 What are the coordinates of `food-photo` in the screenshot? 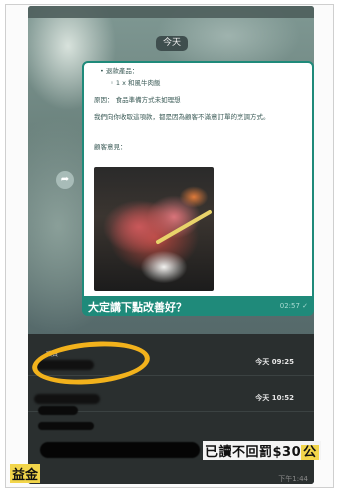 It's located at (154, 229).